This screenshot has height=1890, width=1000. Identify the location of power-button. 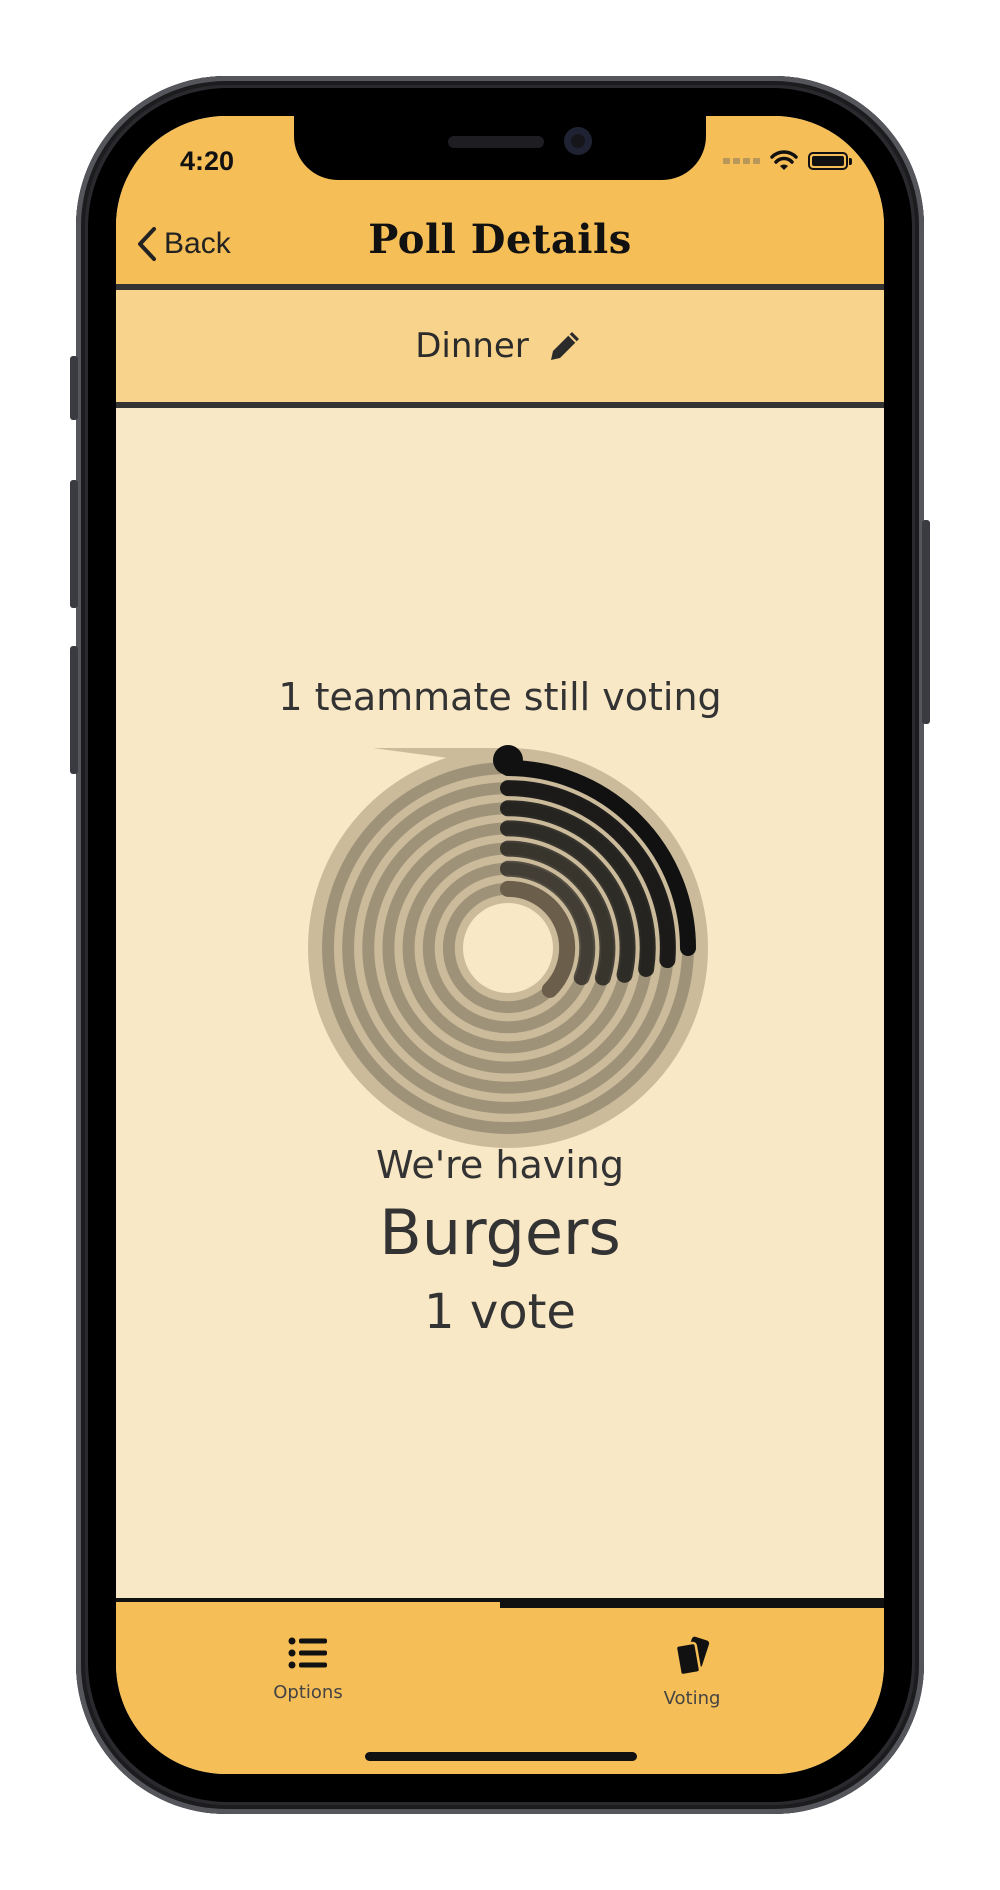
(926, 622).